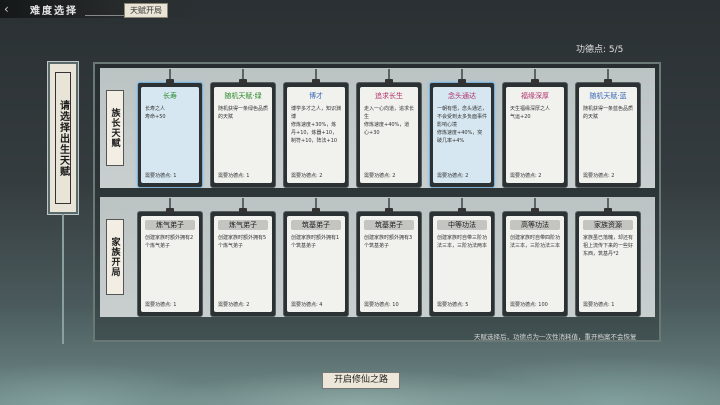 Image resolution: width=720 pixels, height=405 pixels. What do you see at coordinates (388, 242) in the screenshot?
I see `card-desc: 创建家族时额外拥有3个筑基弟子` at bounding box center [388, 242].